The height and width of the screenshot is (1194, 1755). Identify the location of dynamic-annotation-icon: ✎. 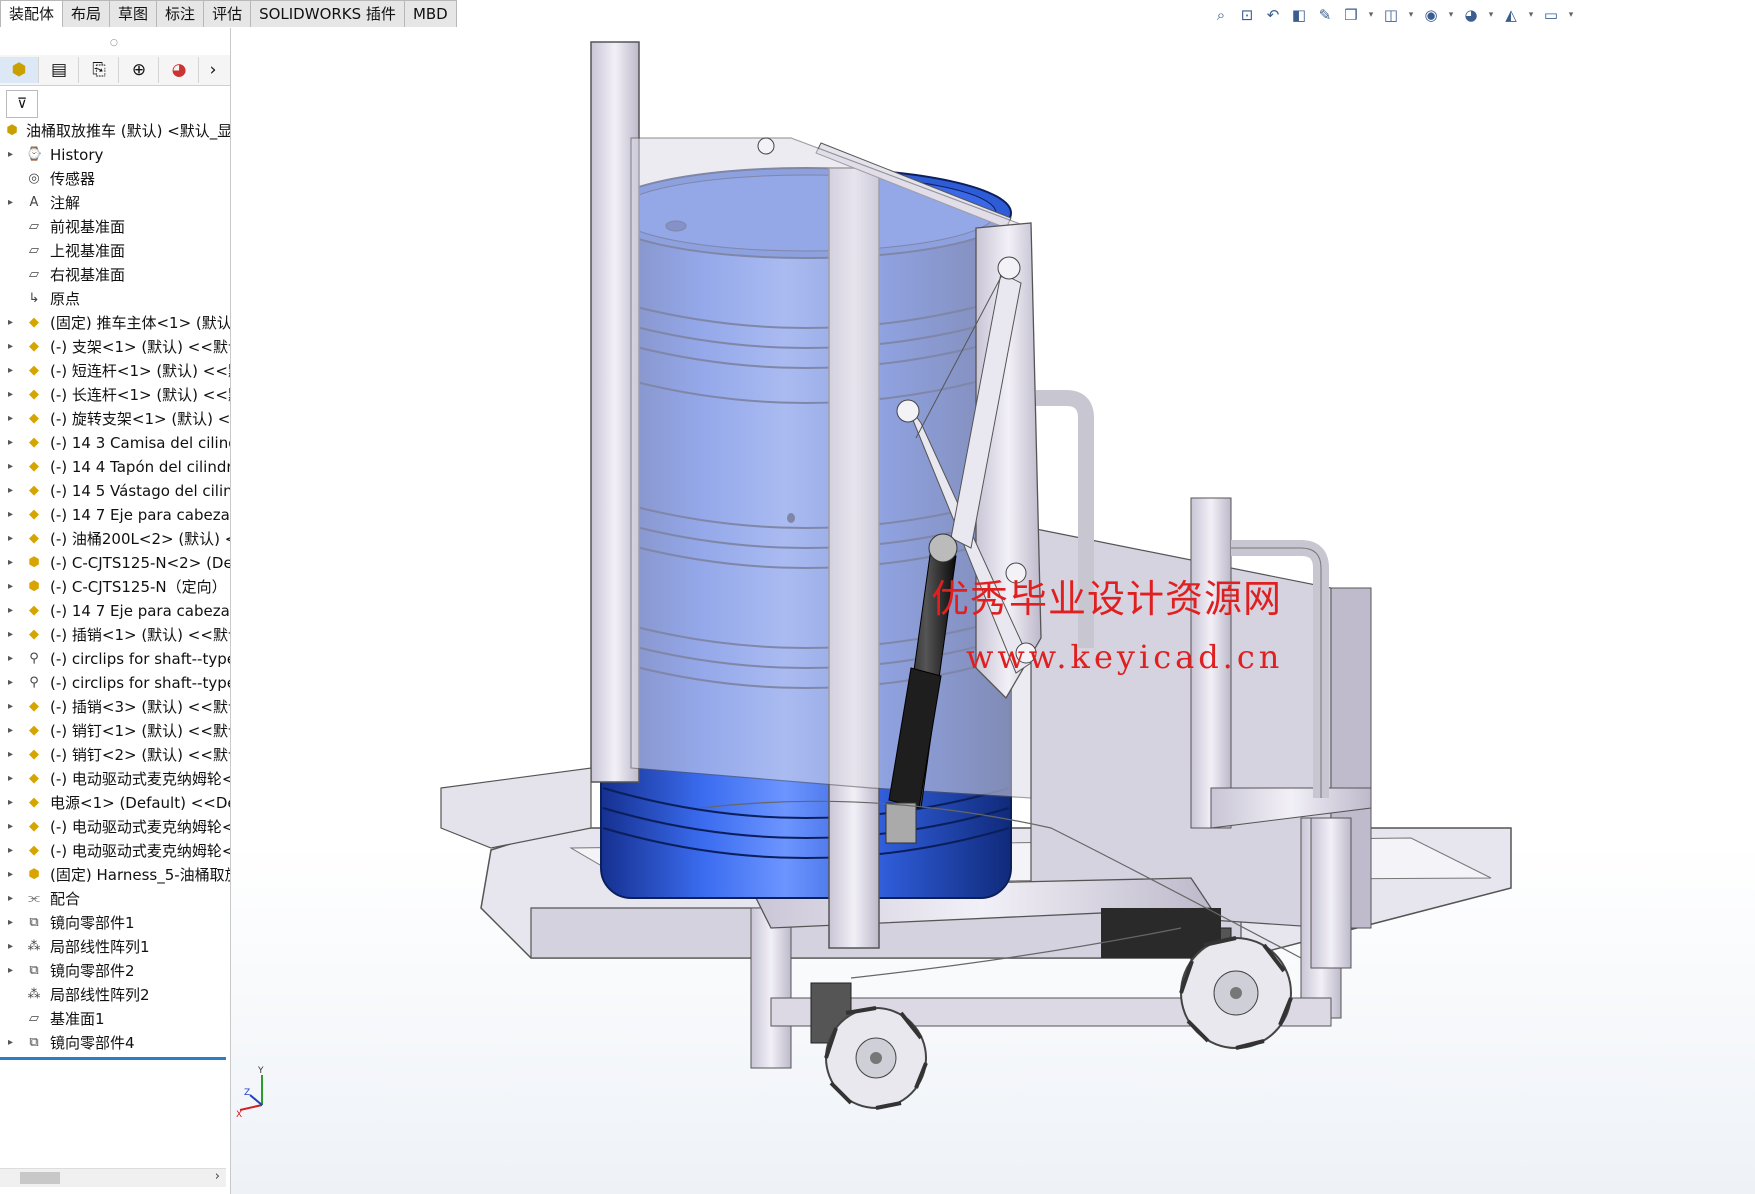
(1325, 15).